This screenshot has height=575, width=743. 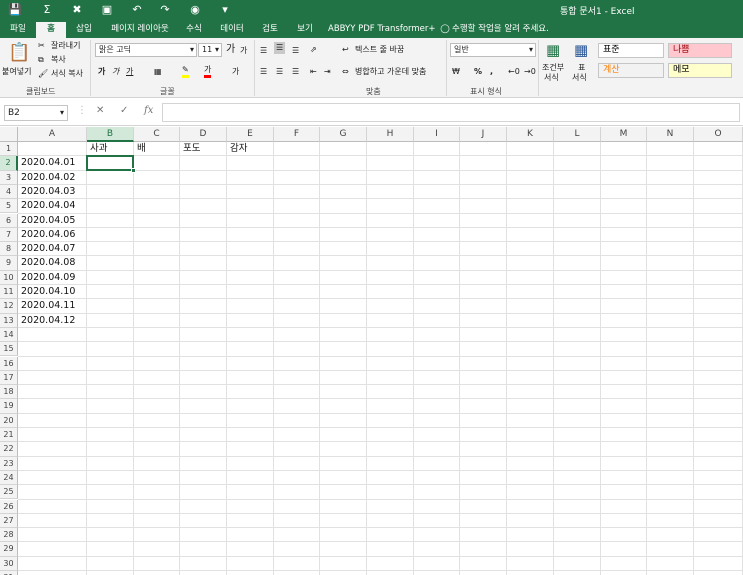 I want to click on phonetic-icon: 가, so click(x=235, y=72).